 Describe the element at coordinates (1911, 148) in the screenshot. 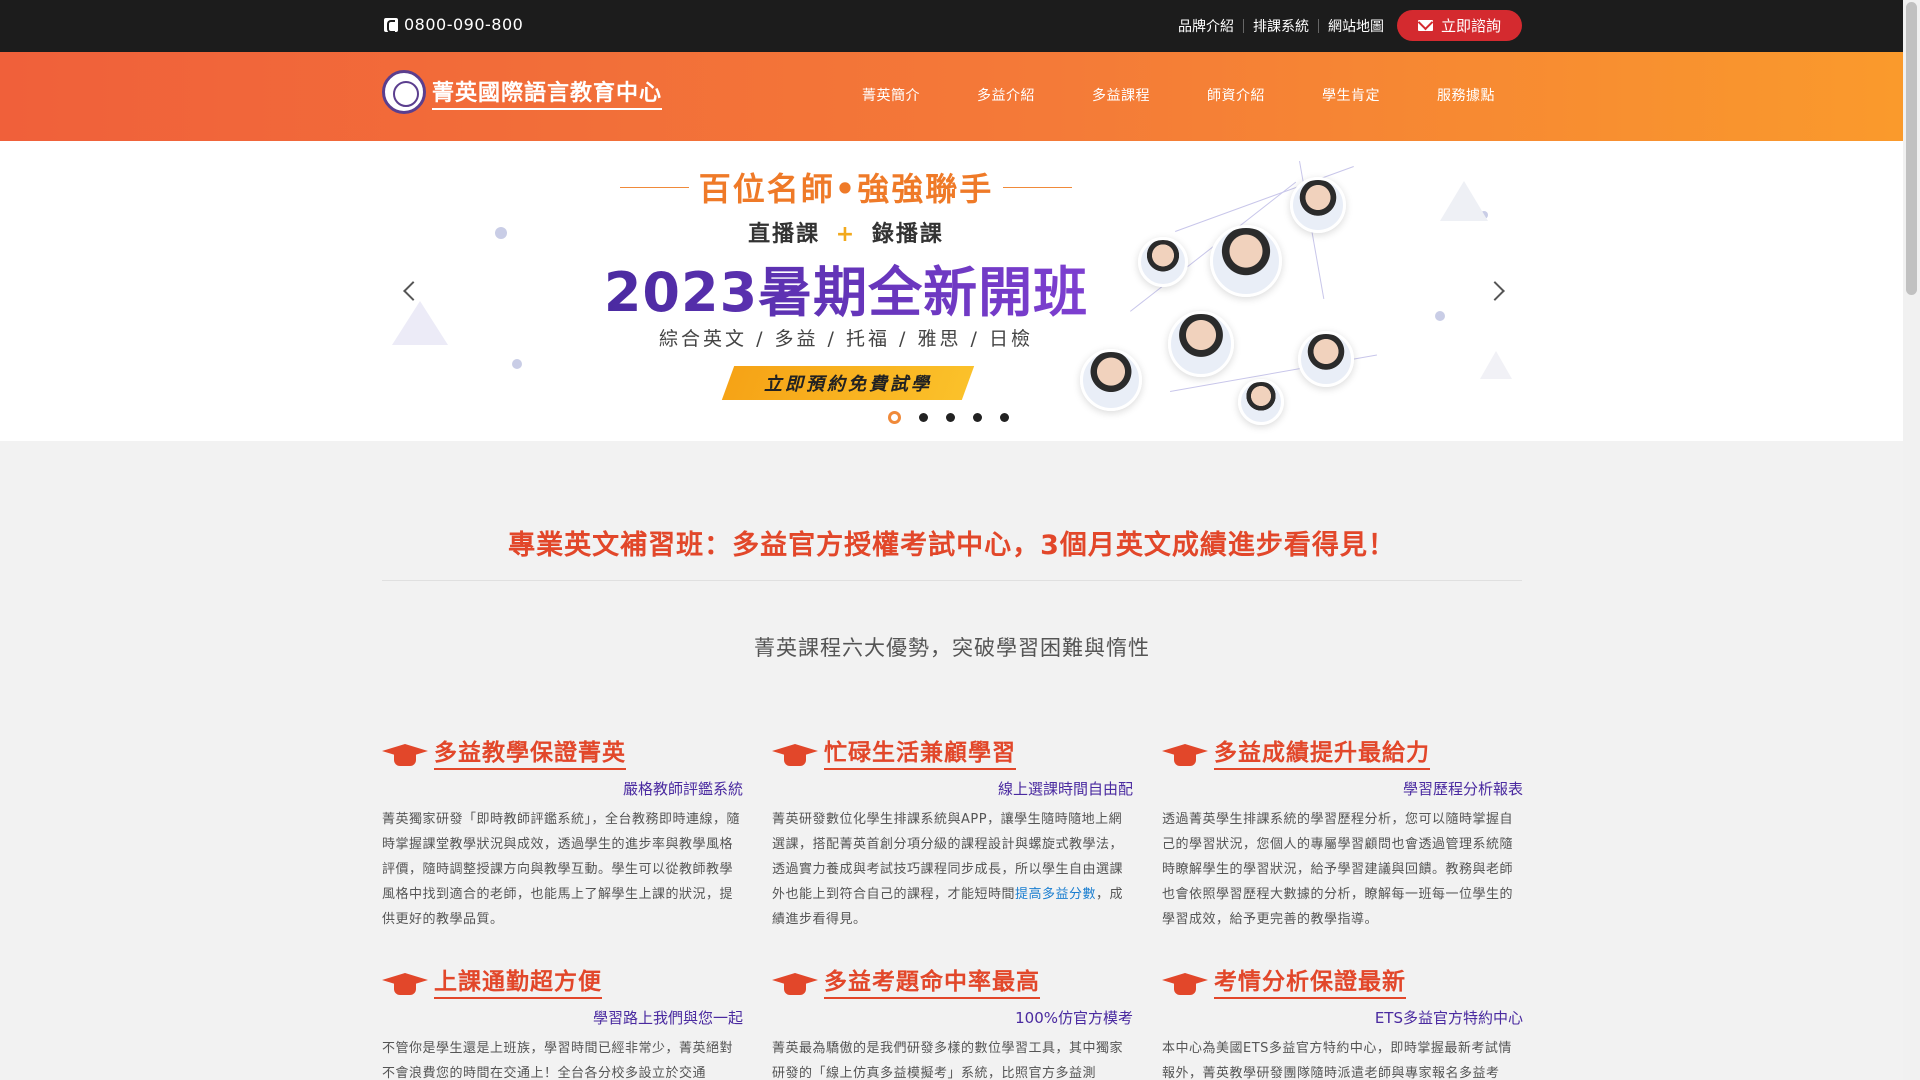

I see `scrollbar-thumb` at that location.